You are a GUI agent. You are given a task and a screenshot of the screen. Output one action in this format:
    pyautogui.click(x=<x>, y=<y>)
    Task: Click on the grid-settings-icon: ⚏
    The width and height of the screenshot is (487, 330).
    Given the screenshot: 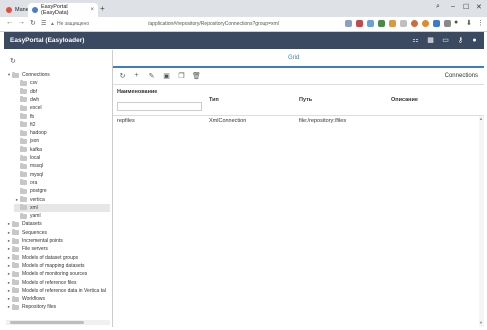 What is the action you would take?
    pyautogui.click(x=415, y=40)
    